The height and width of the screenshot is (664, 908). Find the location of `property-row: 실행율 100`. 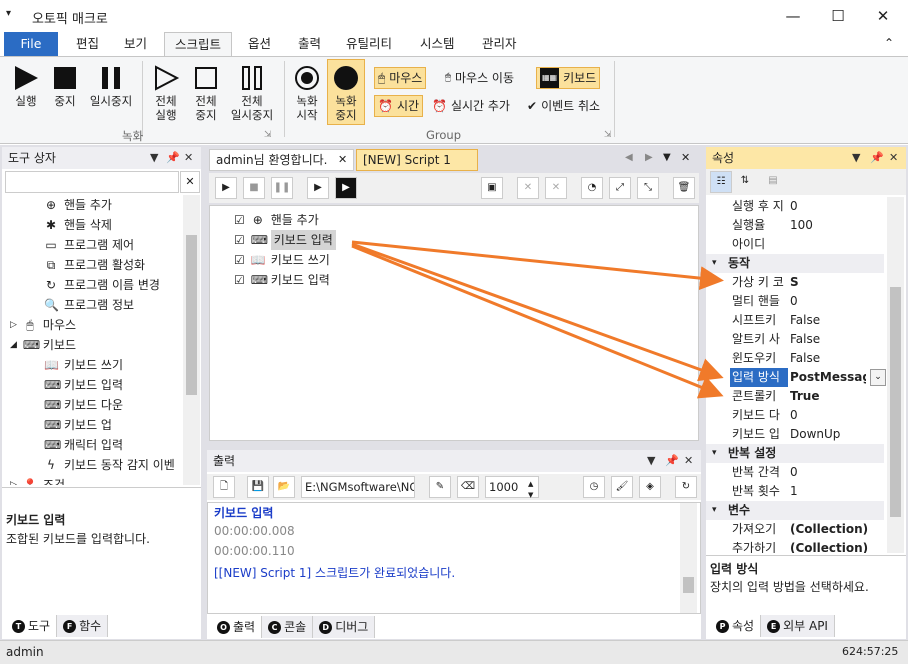

property-row: 실행율 100 is located at coordinates (795, 225).